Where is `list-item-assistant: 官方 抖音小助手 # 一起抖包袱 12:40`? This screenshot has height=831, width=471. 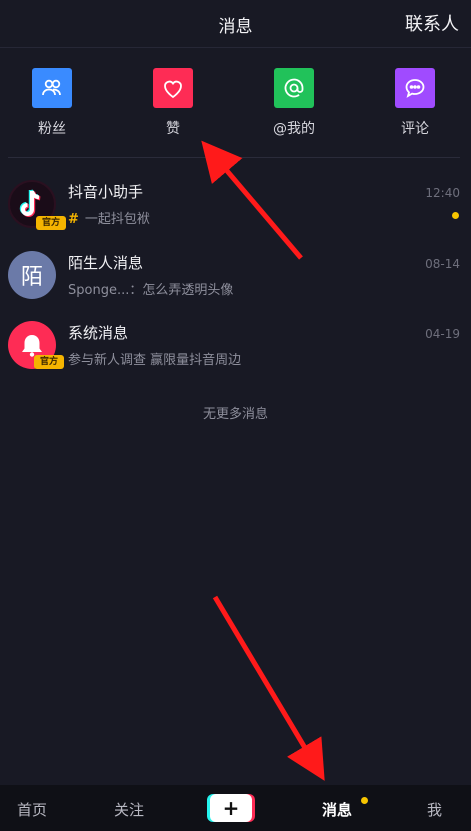 list-item-assistant: 官方 抖音小助手 # 一起抖包袱 12:40 is located at coordinates (235, 210).